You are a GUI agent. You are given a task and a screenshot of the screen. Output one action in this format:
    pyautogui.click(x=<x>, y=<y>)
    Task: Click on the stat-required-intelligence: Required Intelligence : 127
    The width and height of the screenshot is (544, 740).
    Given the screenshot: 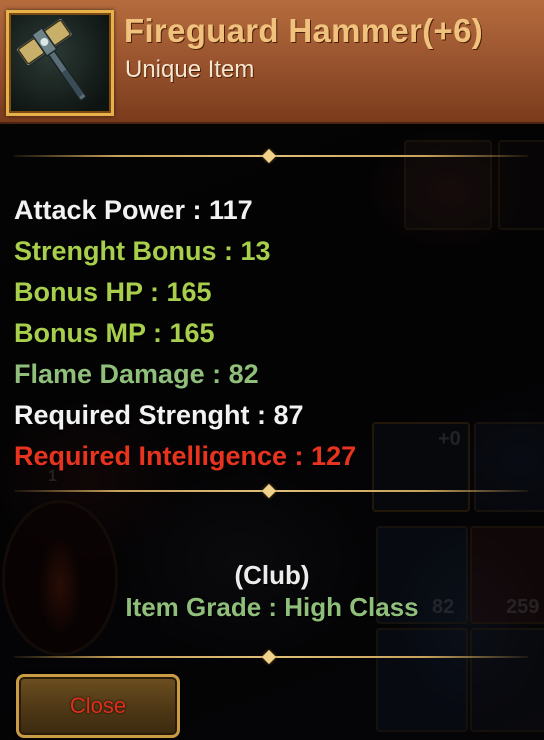 What is the action you would take?
    pyautogui.click(x=185, y=456)
    